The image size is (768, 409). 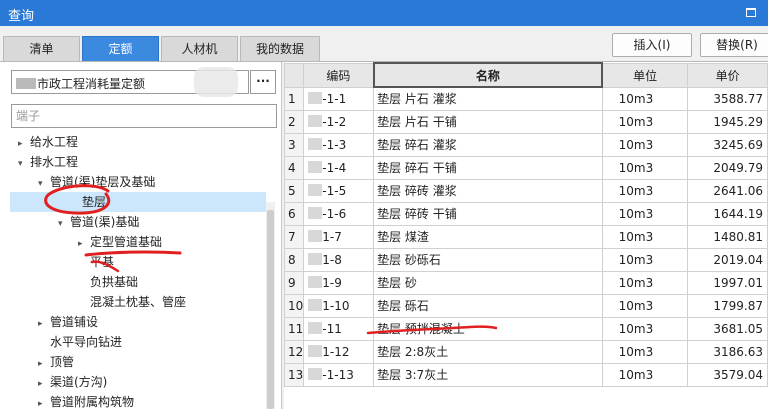 I want to click on tree-node: ▸ 给水工程, so click(x=48, y=142).